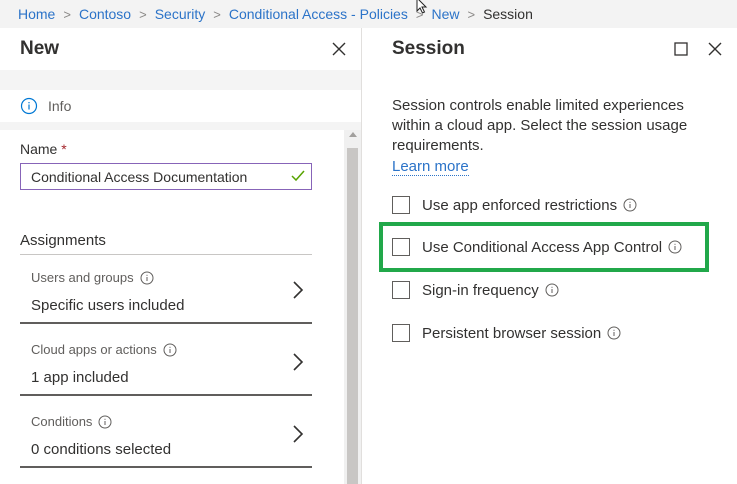  I want to click on breadcrumb-home: Home, so click(36, 14).